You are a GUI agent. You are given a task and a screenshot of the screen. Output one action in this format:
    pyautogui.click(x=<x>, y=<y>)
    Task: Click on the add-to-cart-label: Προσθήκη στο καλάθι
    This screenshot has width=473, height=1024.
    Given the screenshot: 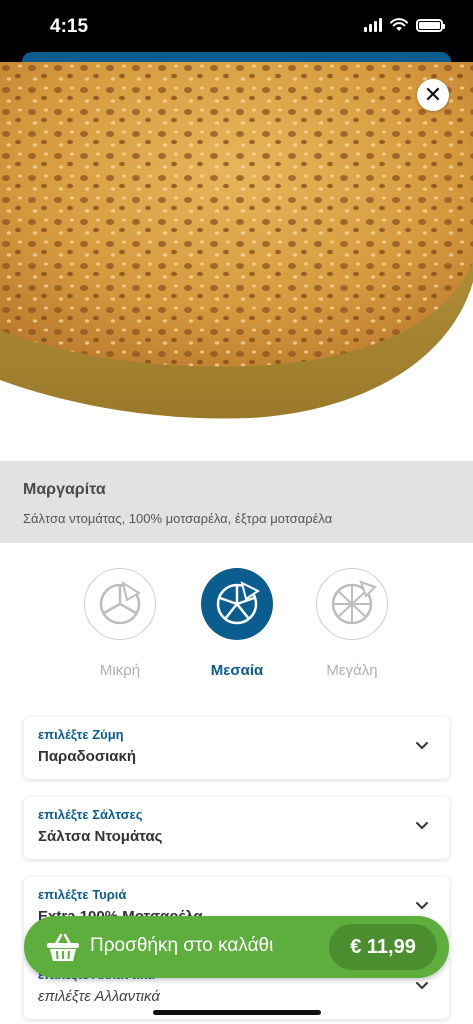 What is the action you would take?
    pyautogui.click(x=182, y=945)
    